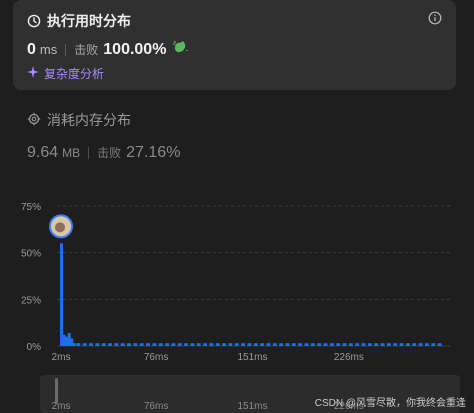 The width and height of the screenshot is (474, 413). What do you see at coordinates (180, 48) in the screenshot?
I see `clap-icon` at bounding box center [180, 48].